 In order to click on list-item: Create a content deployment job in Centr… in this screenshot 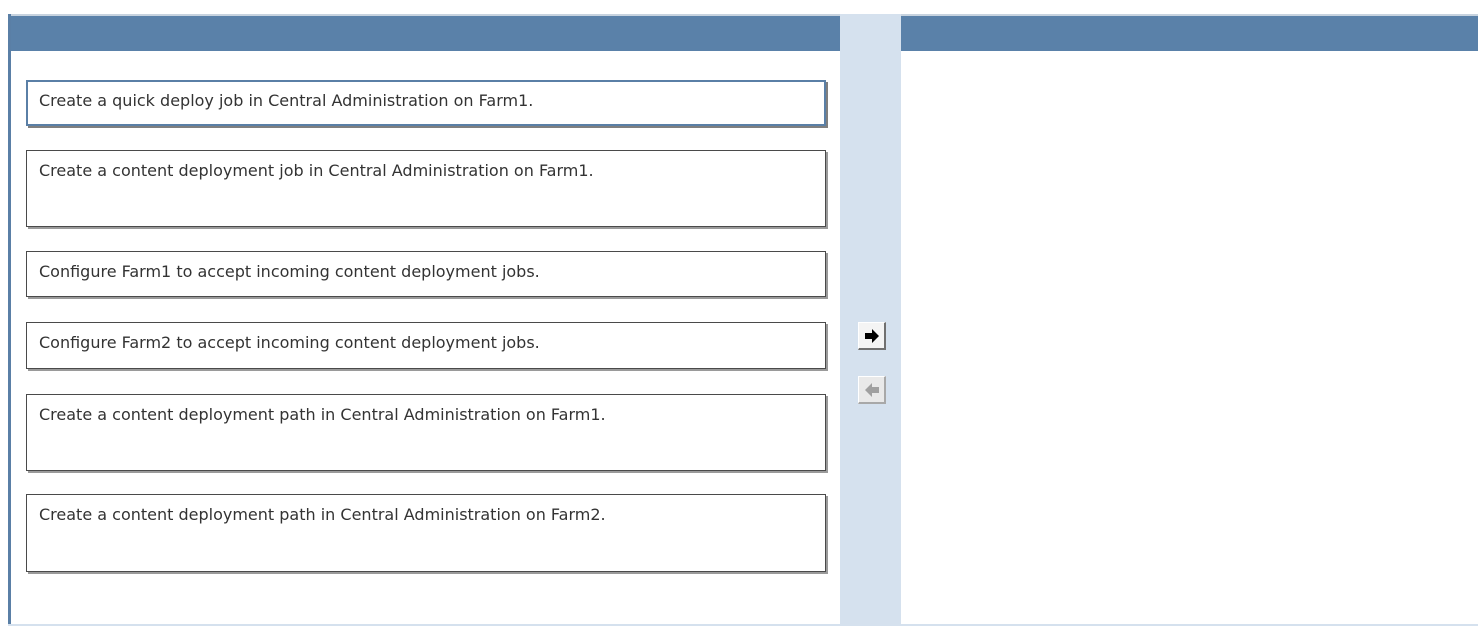, I will do `click(426, 188)`.